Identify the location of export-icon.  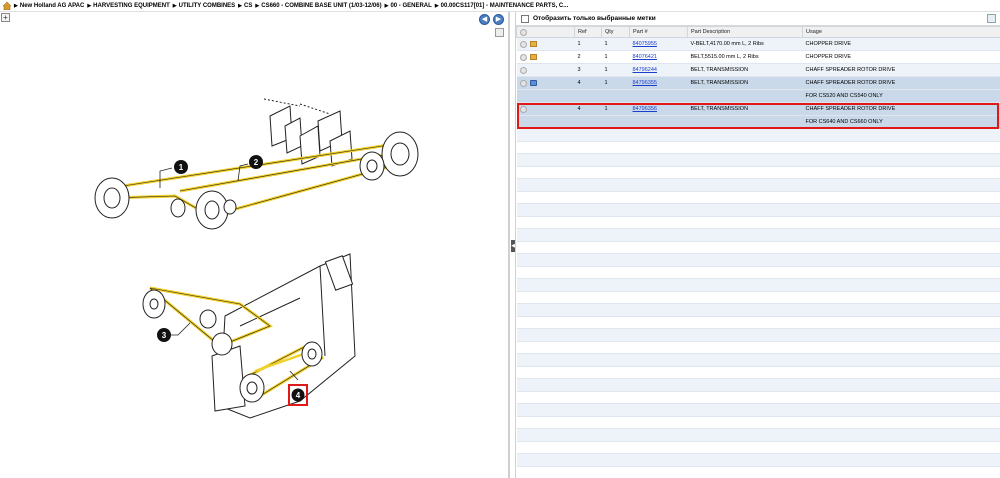
(991, 18).